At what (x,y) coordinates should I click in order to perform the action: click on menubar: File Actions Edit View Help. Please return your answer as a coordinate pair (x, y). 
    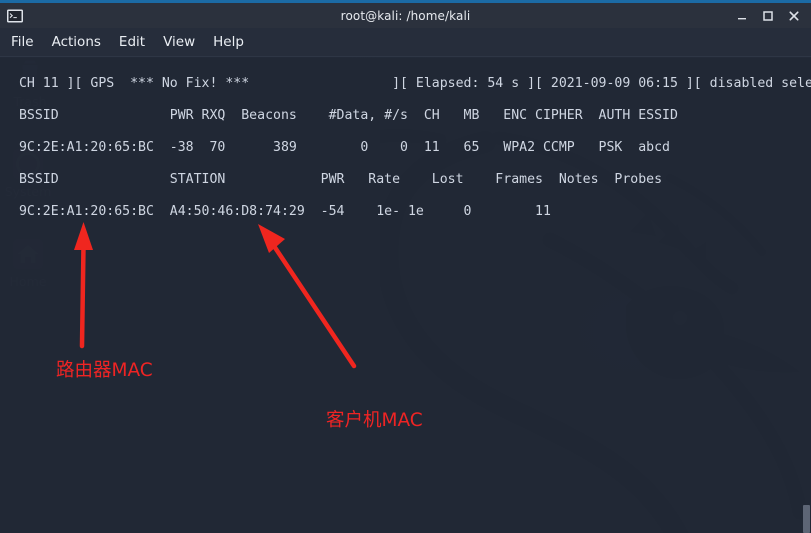
    Looking at the image, I should click on (405, 42).